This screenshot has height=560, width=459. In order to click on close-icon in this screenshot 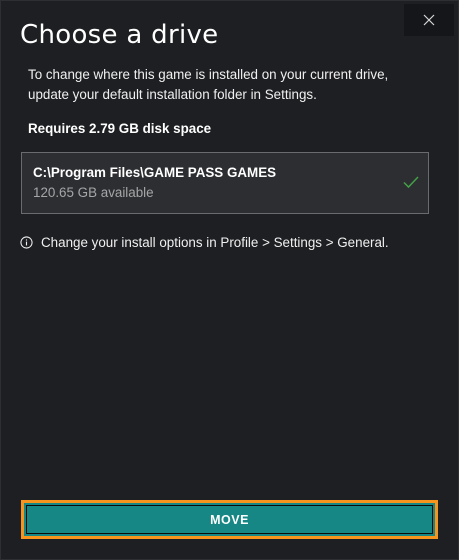, I will do `click(429, 20)`.